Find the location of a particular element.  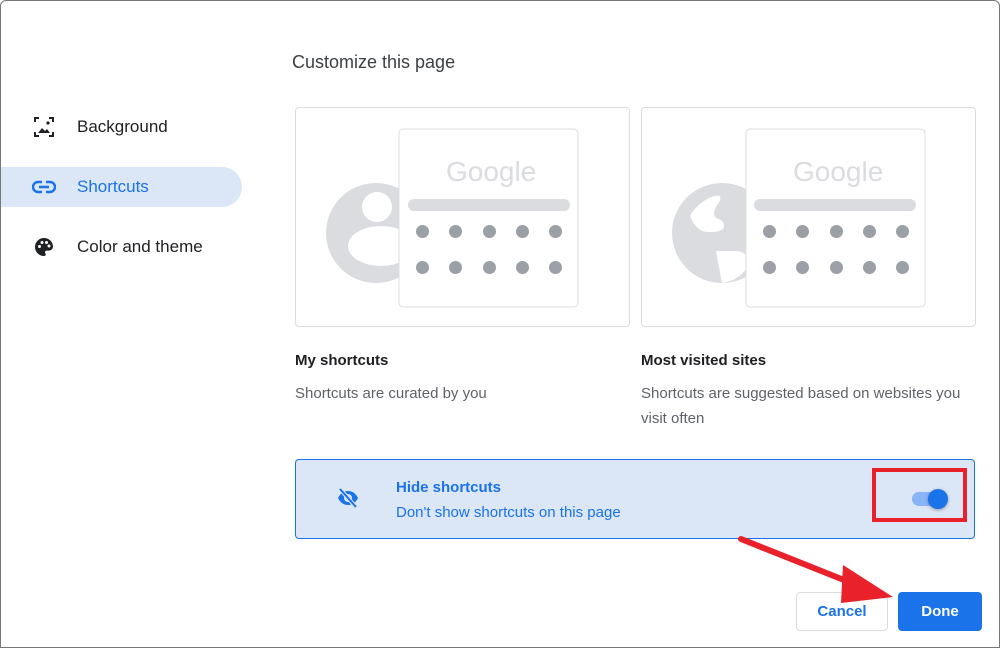

eye-off-icon is located at coordinates (348, 500).